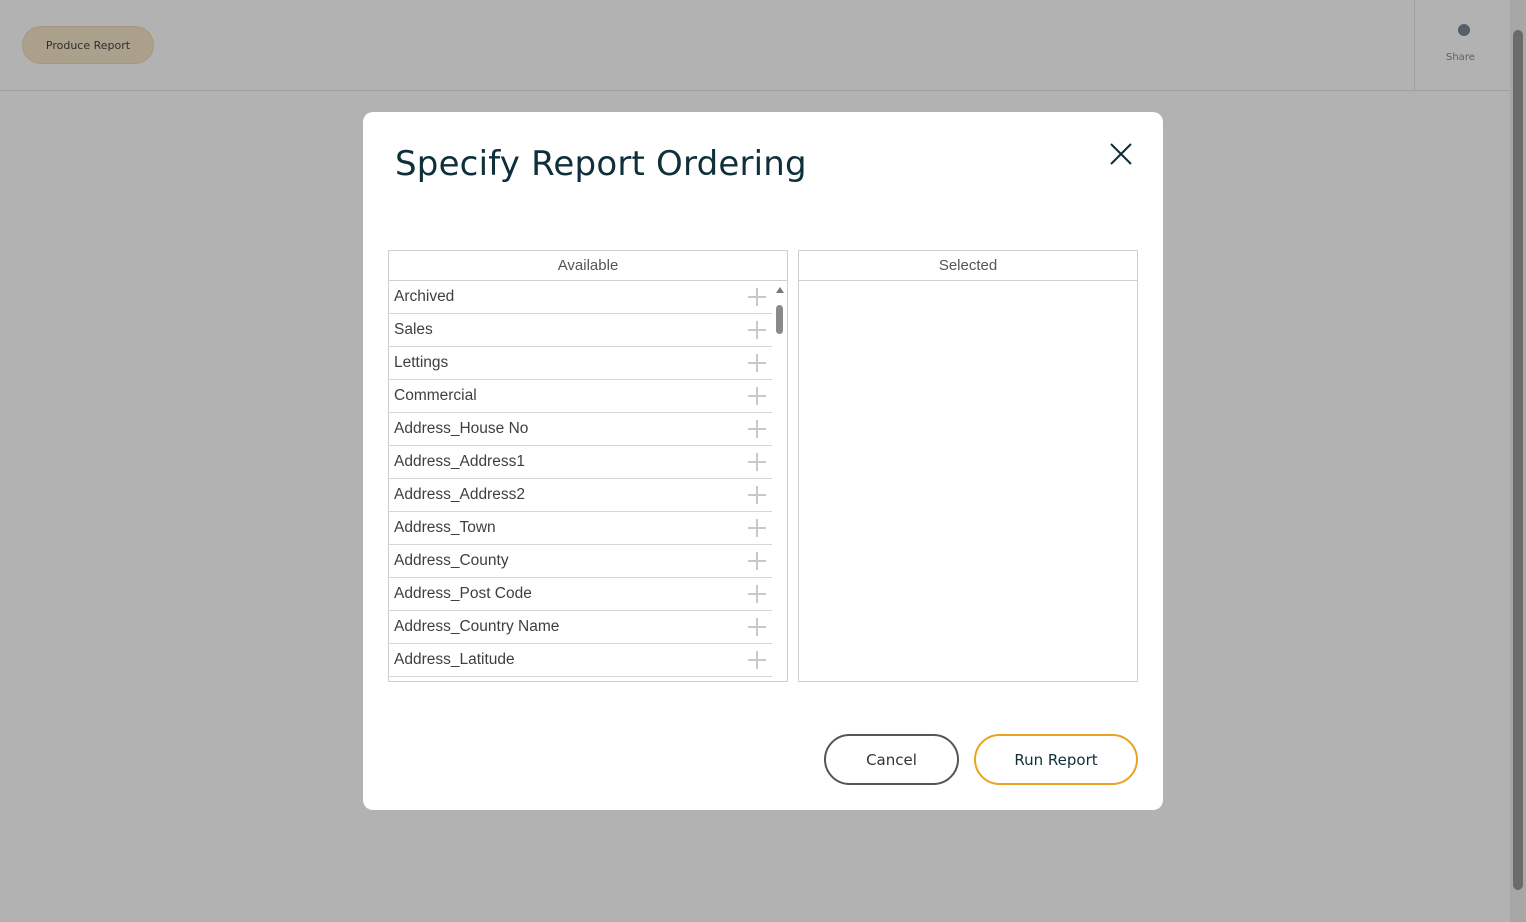 Image resolution: width=1526 pixels, height=922 pixels. I want to click on close-icon, so click(1121, 154).